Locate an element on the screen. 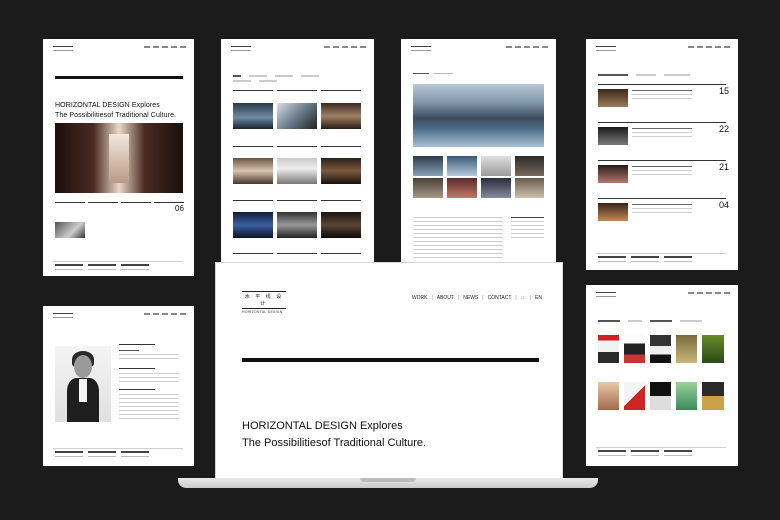 This screenshot has width=780, height=520. works-page-preview is located at coordinates (297, 157).